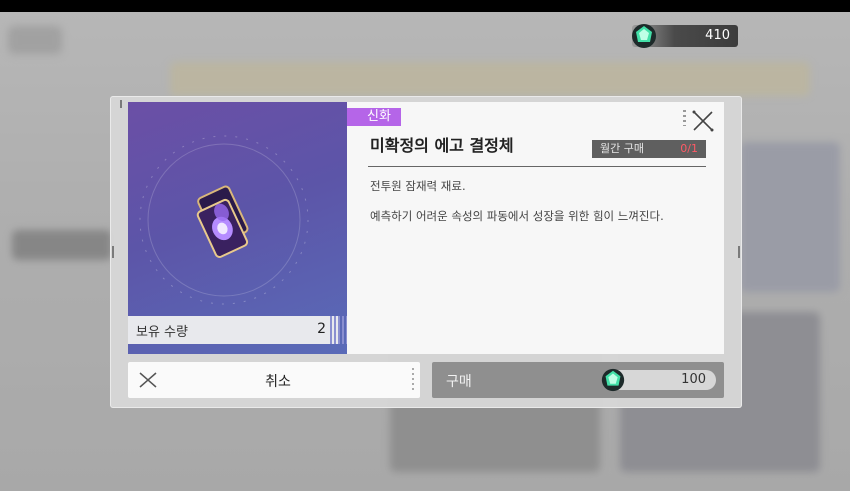  Describe the element at coordinates (459, 382) in the screenshot. I see `buy-label: 구매` at that location.